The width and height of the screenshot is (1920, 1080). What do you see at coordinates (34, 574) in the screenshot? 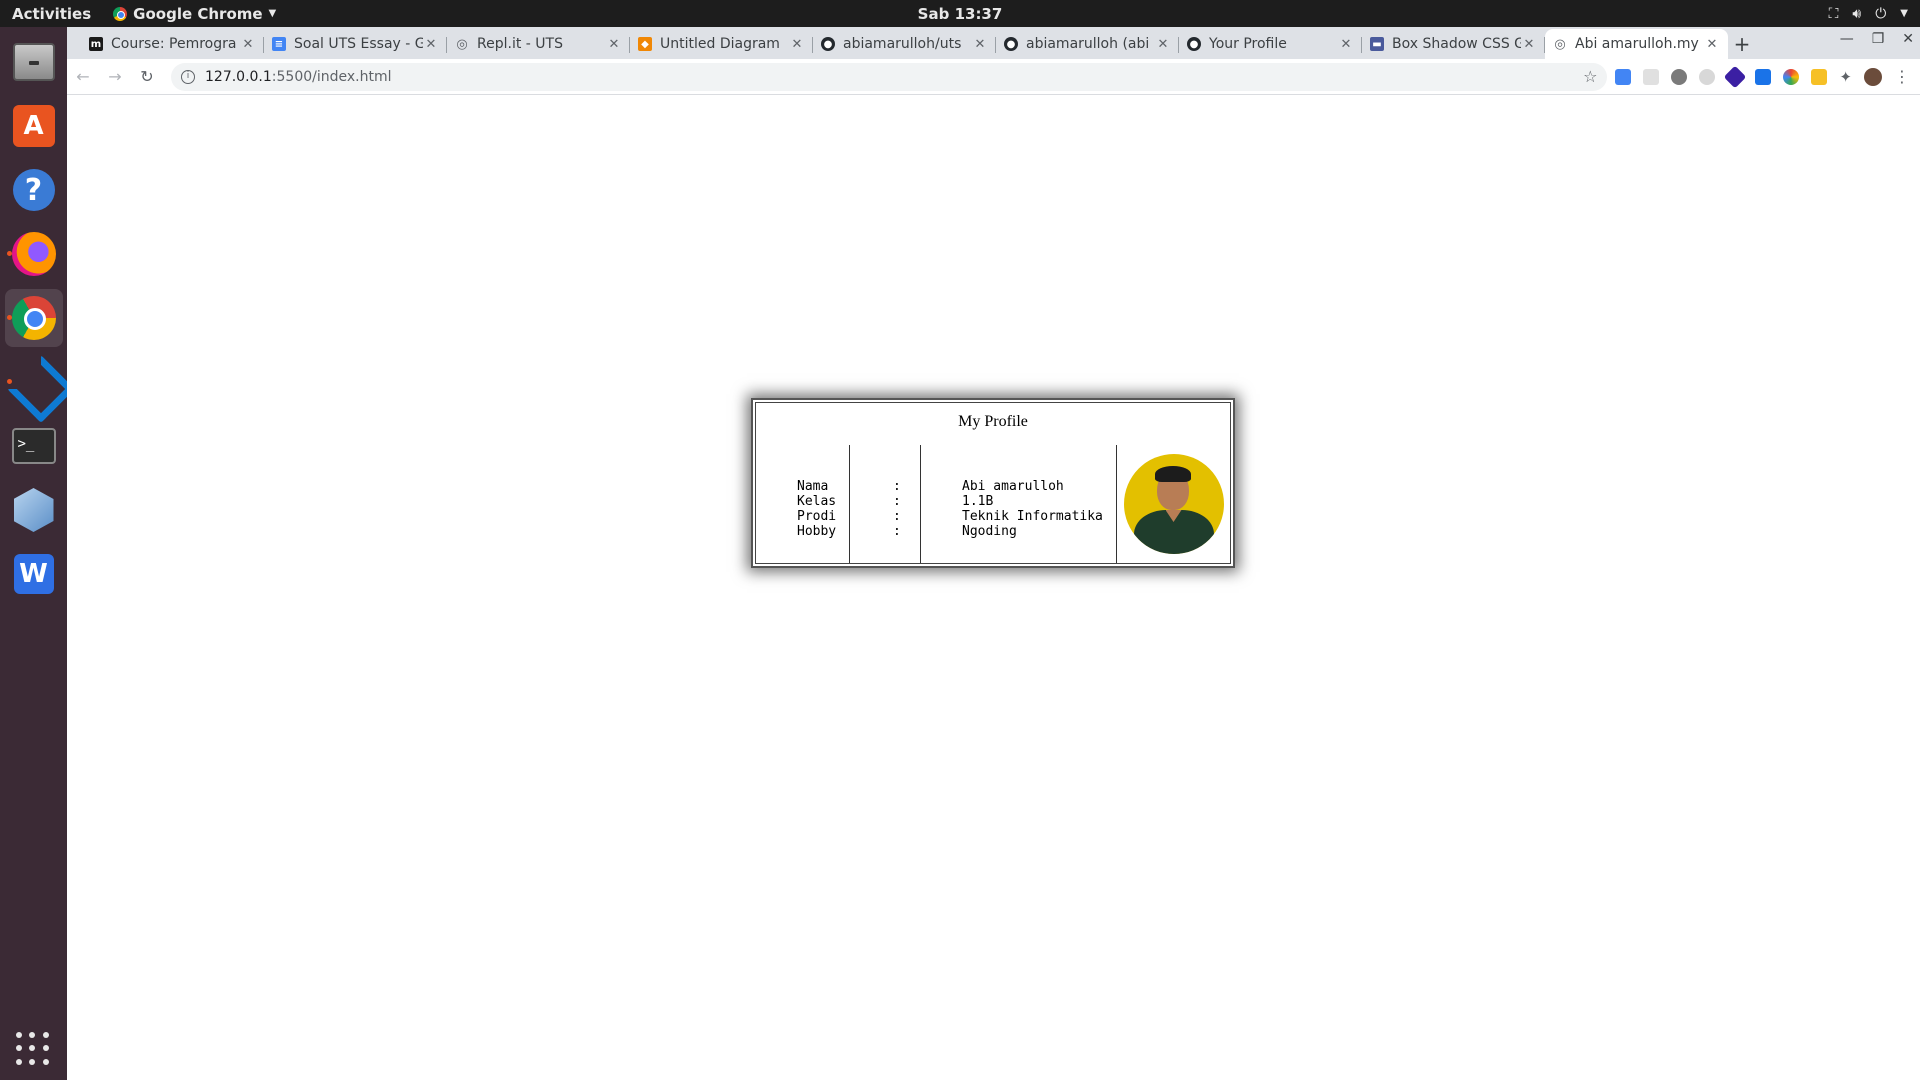
I see `dock-item-wps: W` at bounding box center [34, 574].